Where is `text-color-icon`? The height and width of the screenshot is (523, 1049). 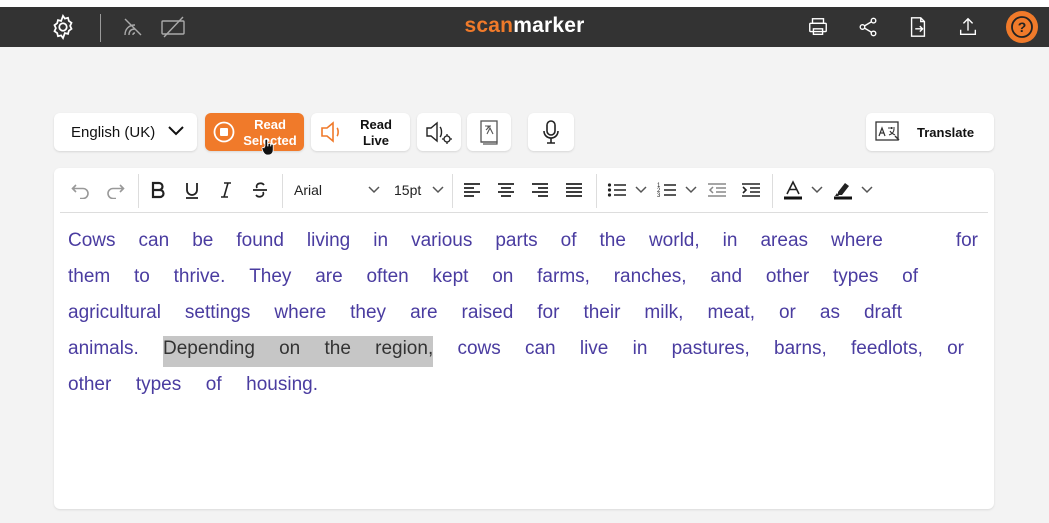
text-color-icon is located at coordinates (793, 190).